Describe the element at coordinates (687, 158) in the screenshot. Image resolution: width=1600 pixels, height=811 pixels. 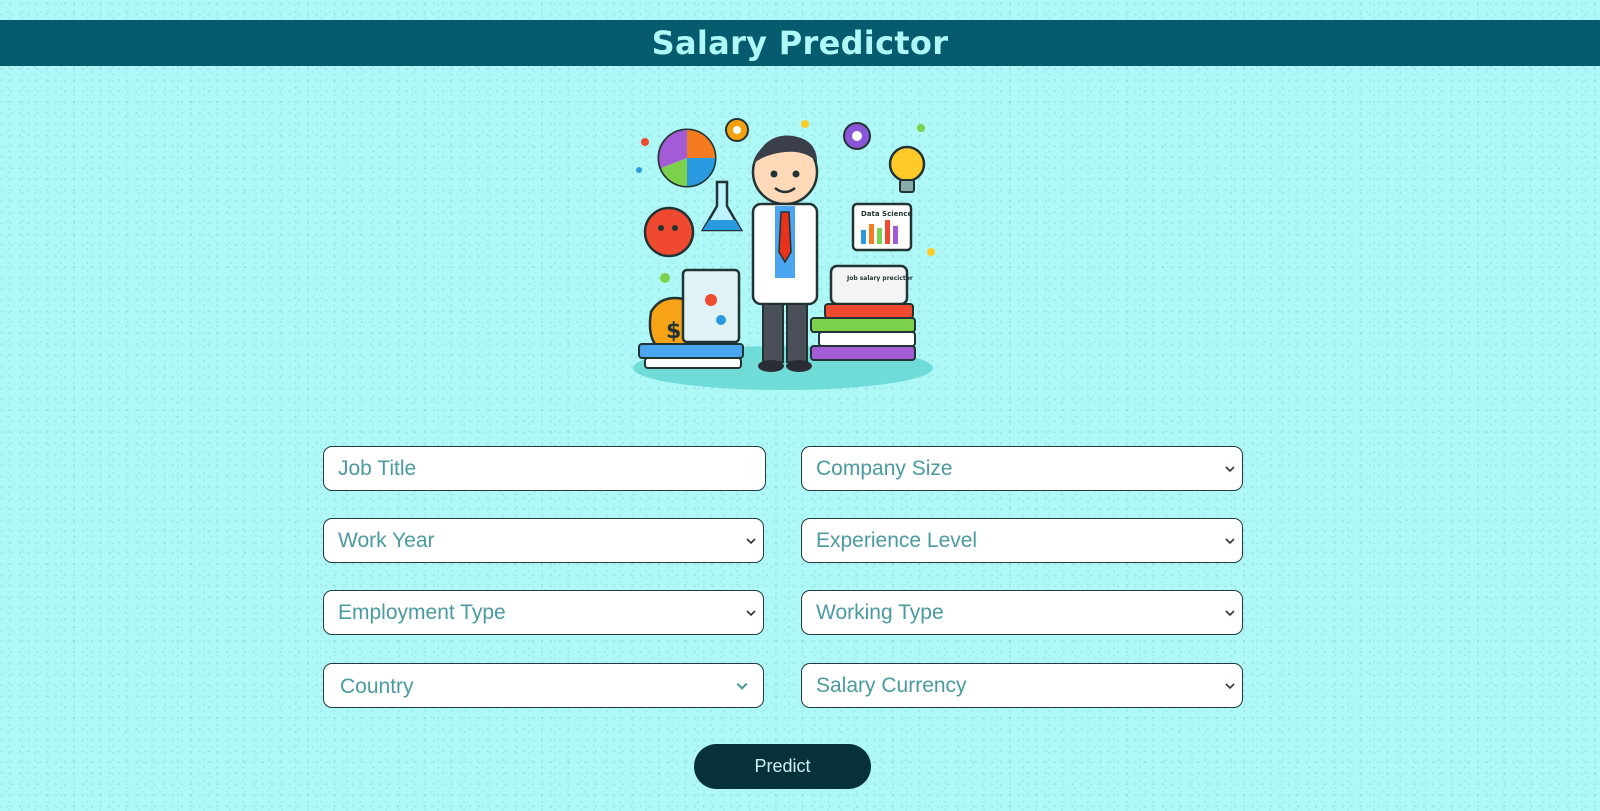
I see `pie-chart-icon` at that location.